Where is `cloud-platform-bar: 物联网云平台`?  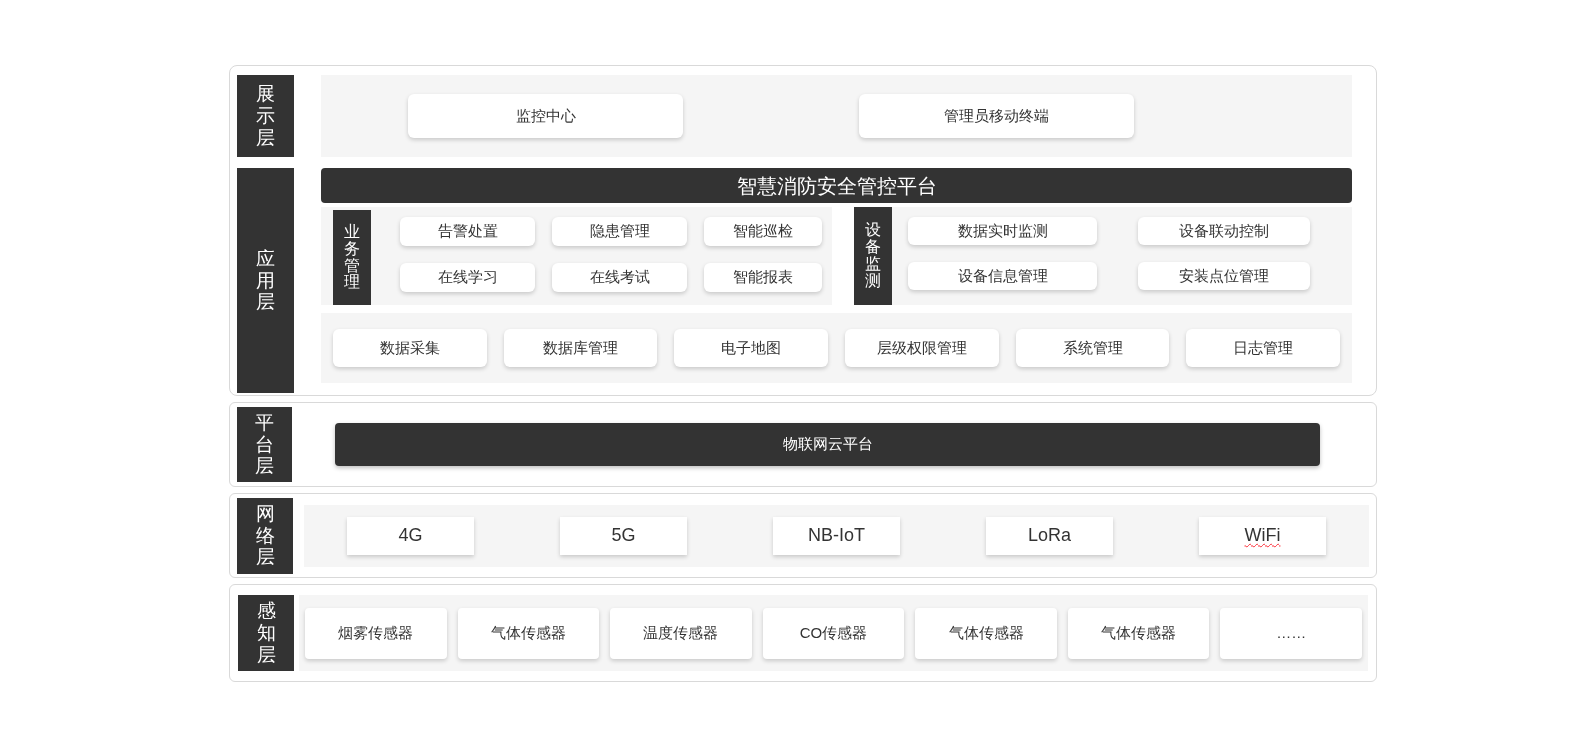 cloud-platform-bar: 物联网云平台 is located at coordinates (827, 444).